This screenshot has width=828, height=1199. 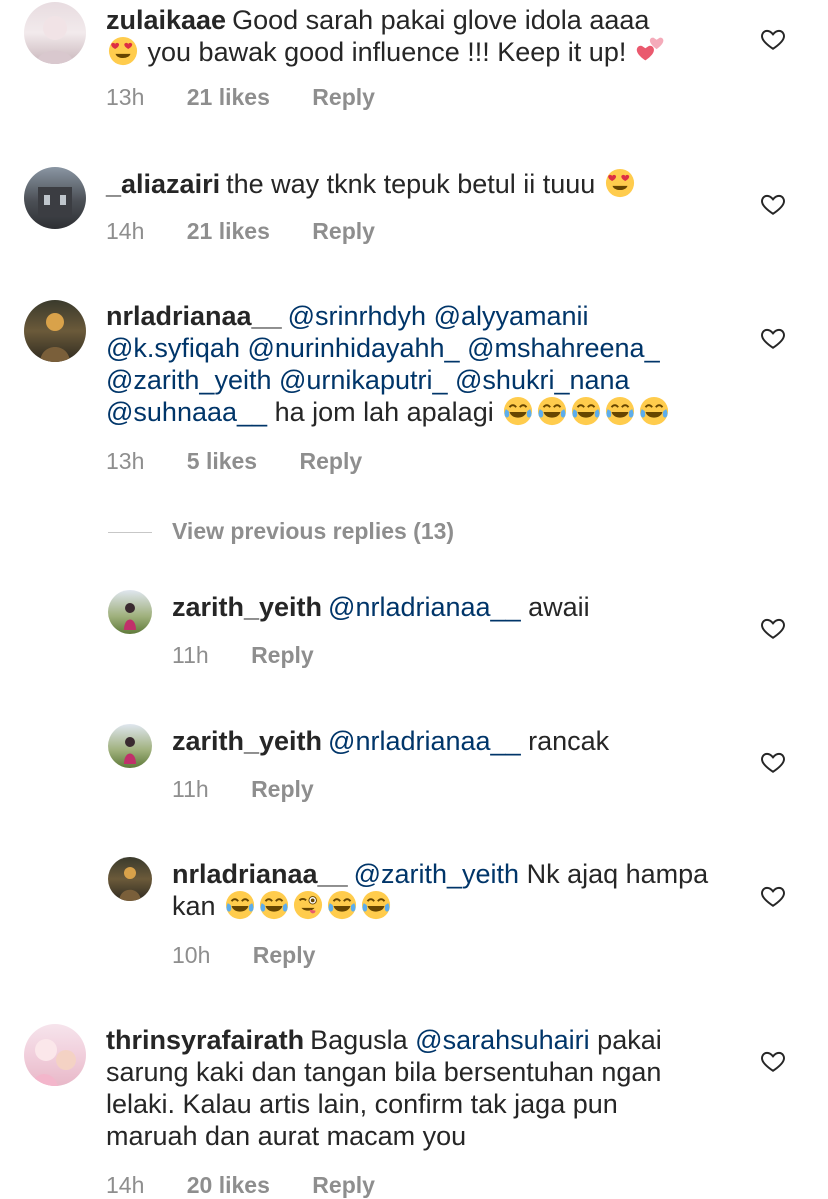 I want to click on comment-text: rancak, so click(x=569, y=741).